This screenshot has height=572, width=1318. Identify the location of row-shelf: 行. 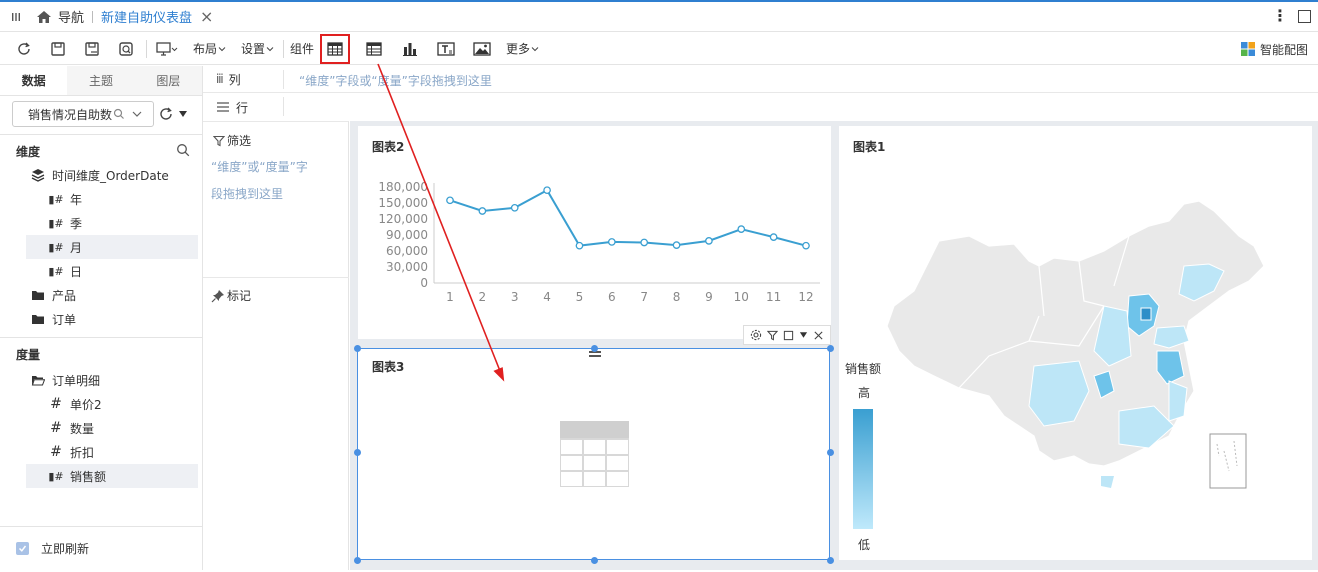
(760, 107).